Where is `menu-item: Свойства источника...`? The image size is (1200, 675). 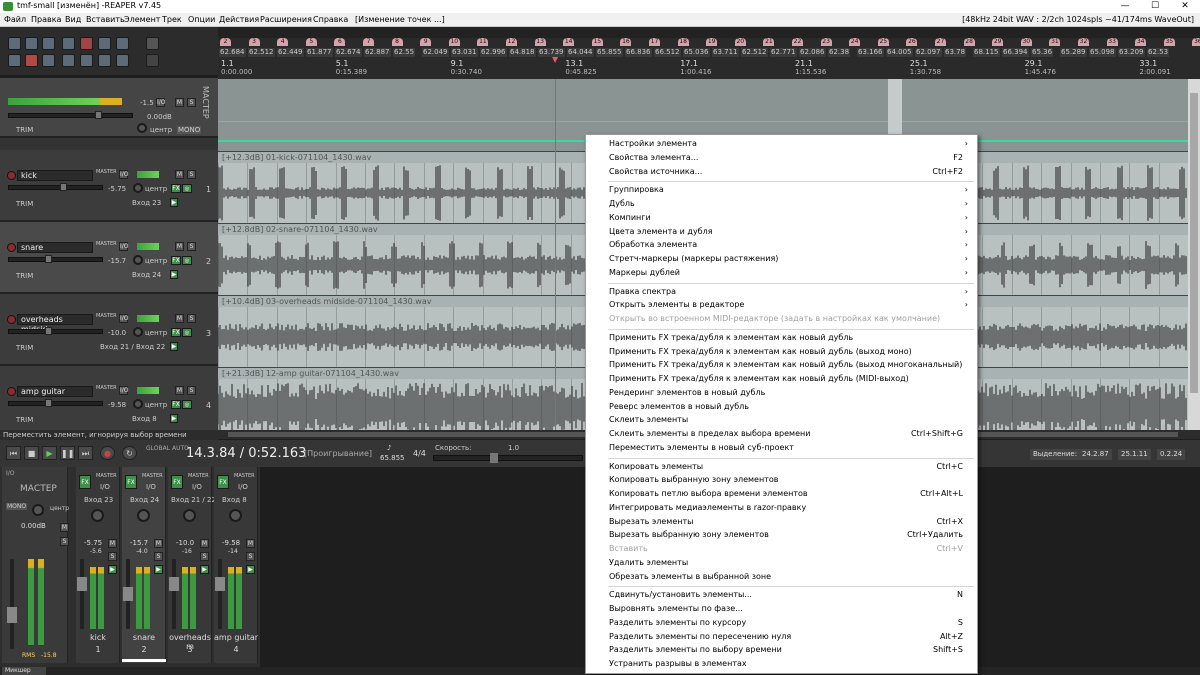 menu-item: Свойства источника... is located at coordinates (655, 172).